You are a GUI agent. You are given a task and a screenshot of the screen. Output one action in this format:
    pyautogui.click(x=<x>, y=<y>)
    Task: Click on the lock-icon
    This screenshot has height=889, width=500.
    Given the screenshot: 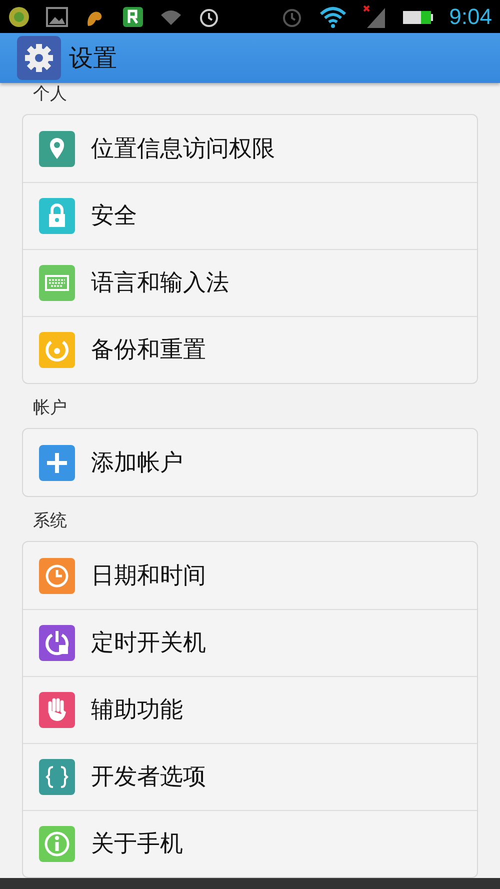 What is the action you would take?
    pyautogui.click(x=57, y=216)
    